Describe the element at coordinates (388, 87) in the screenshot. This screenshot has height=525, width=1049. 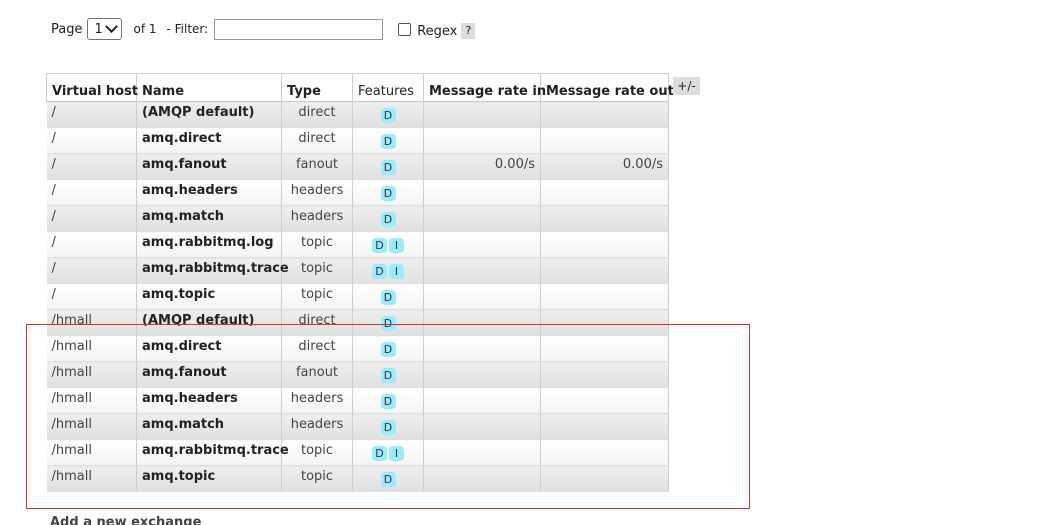
I see `header-features: Features` at that location.